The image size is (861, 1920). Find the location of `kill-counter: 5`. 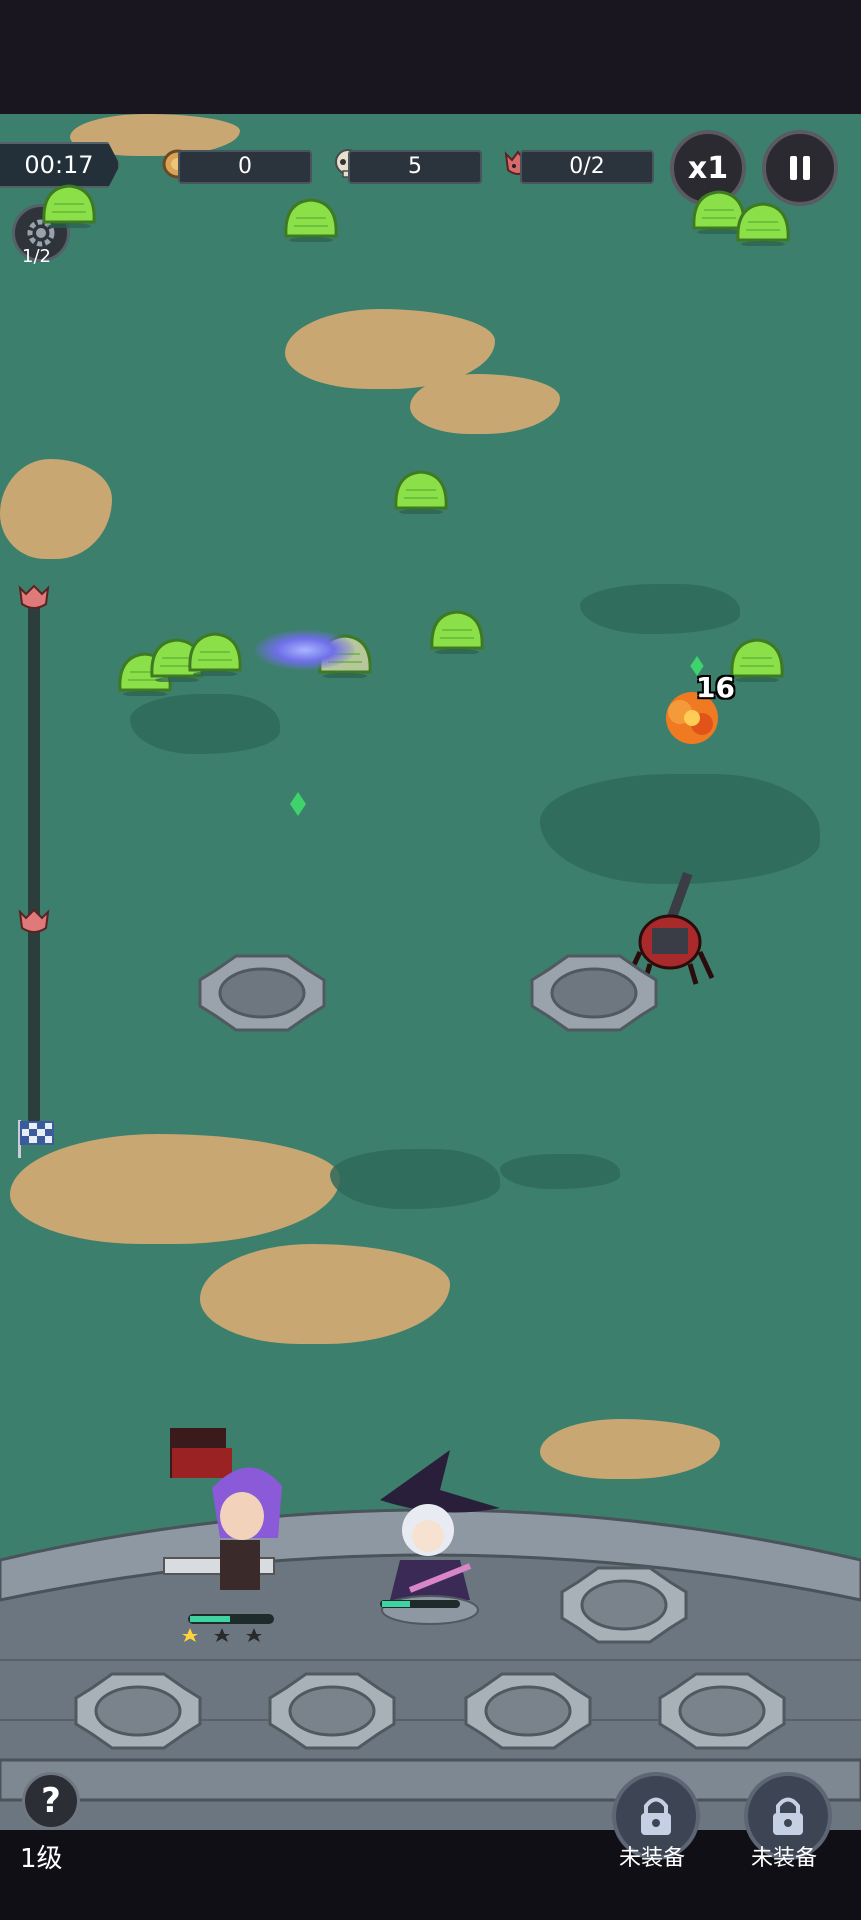

kill-counter: 5 is located at coordinates (415, 167).